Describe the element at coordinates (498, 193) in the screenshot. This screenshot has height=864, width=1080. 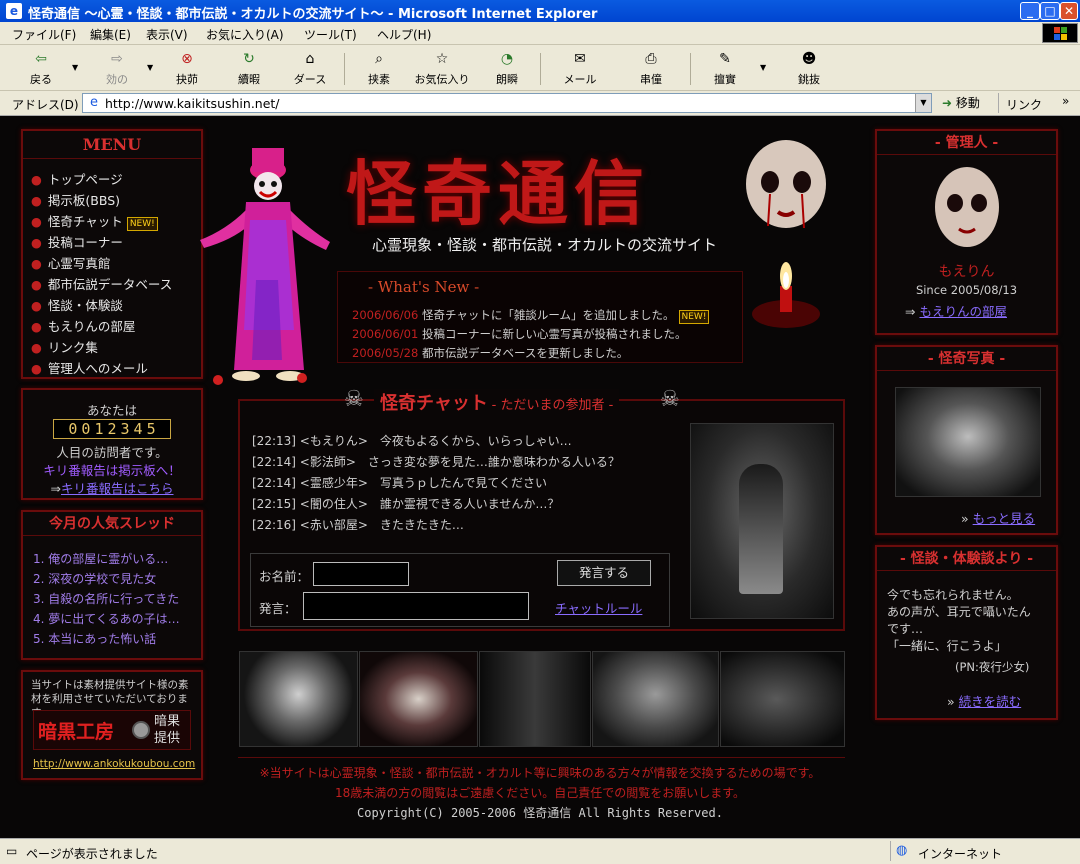
I see `site-title: 怪奇通信` at that location.